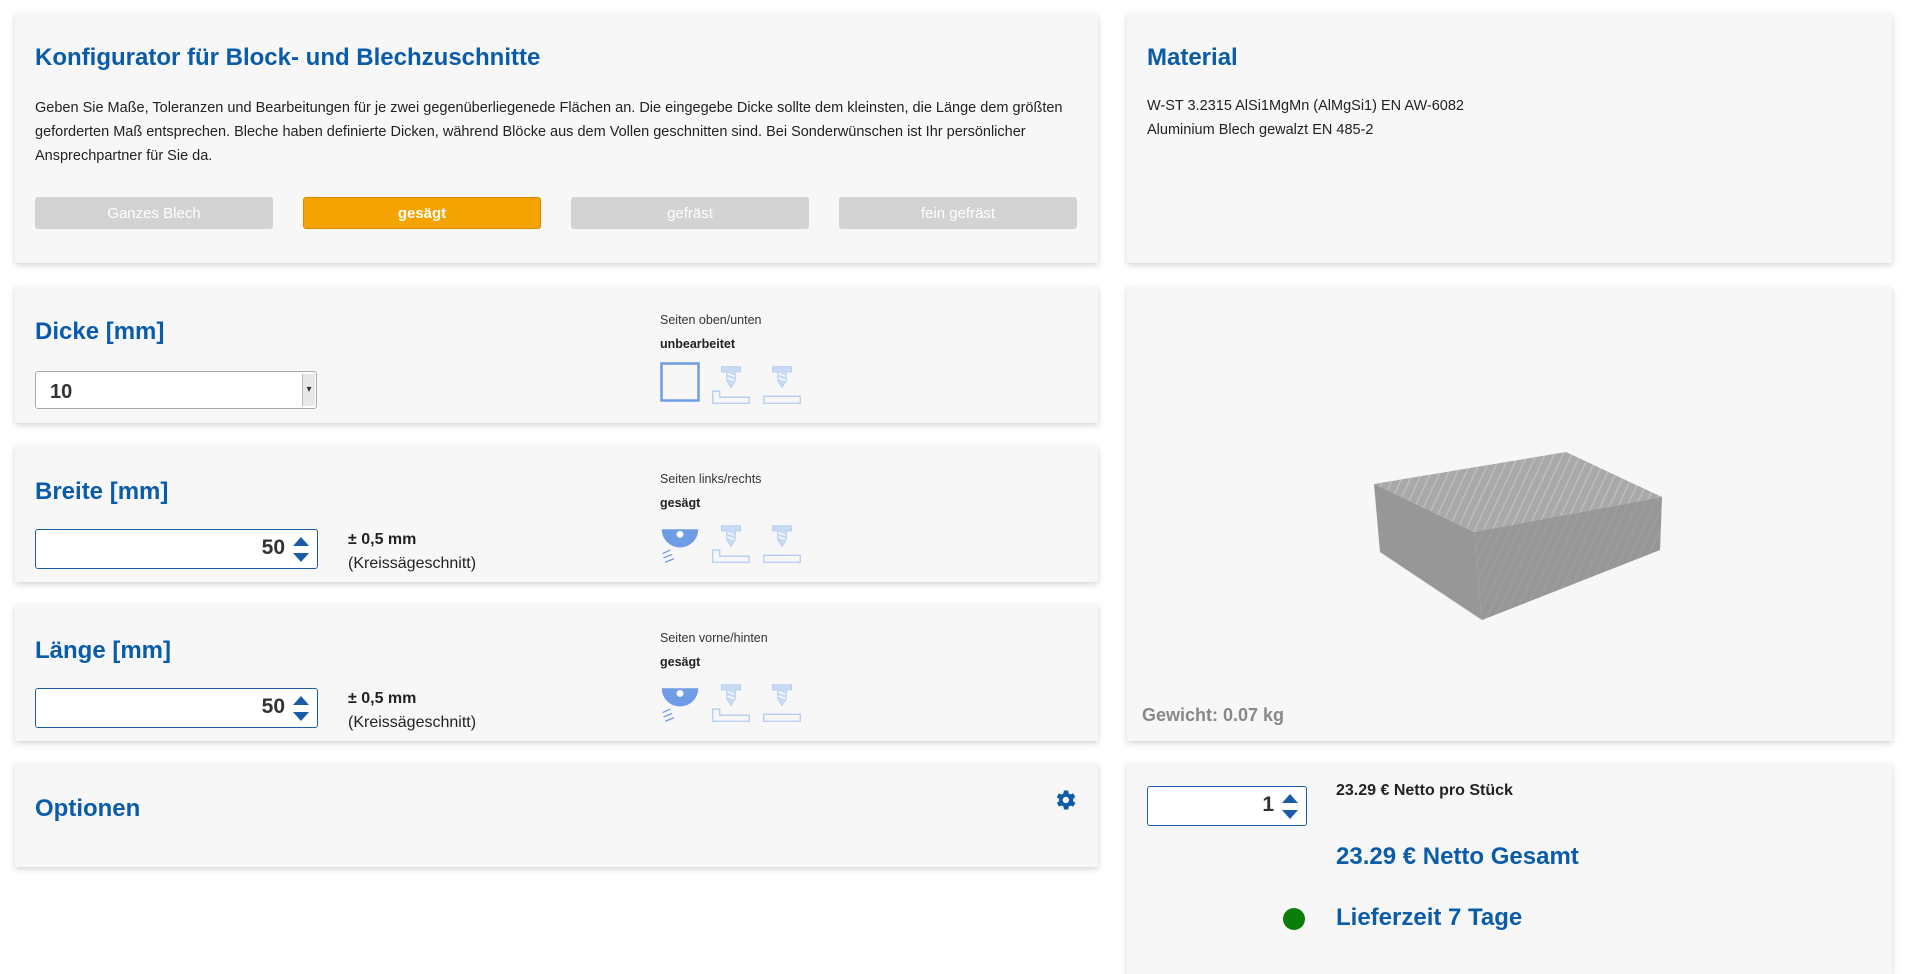  What do you see at coordinates (1065, 800) in the screenshot?
I see `gear-icon` at bounding box center [1065, 800].